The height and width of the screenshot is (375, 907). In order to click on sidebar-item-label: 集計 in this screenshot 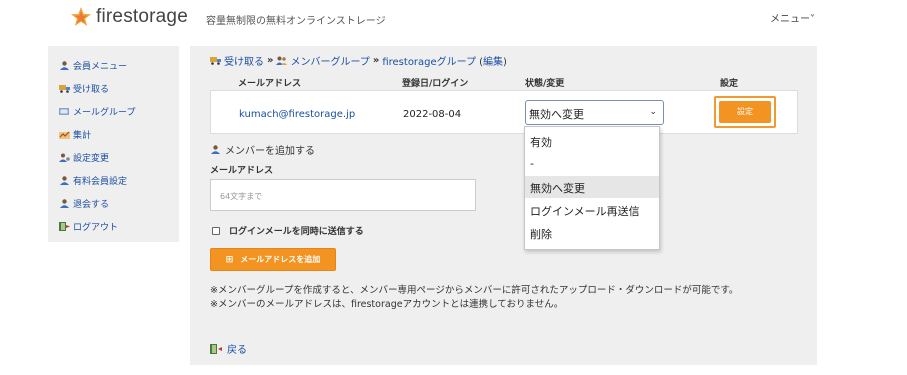, I will do `click(82, 136)`.